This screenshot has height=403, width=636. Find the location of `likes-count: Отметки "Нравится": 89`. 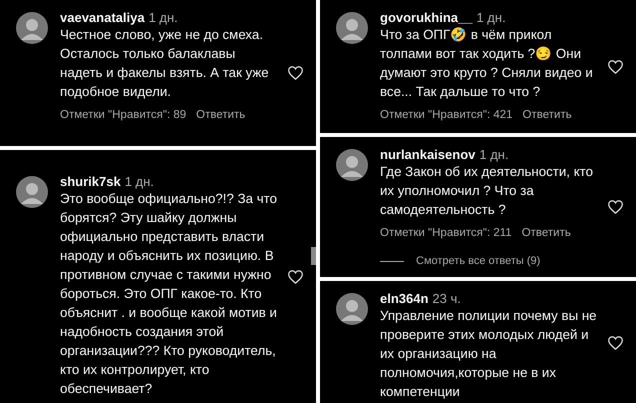

likes-count: Отметки "Нравится": 89 is located at coordinates (123, 115).